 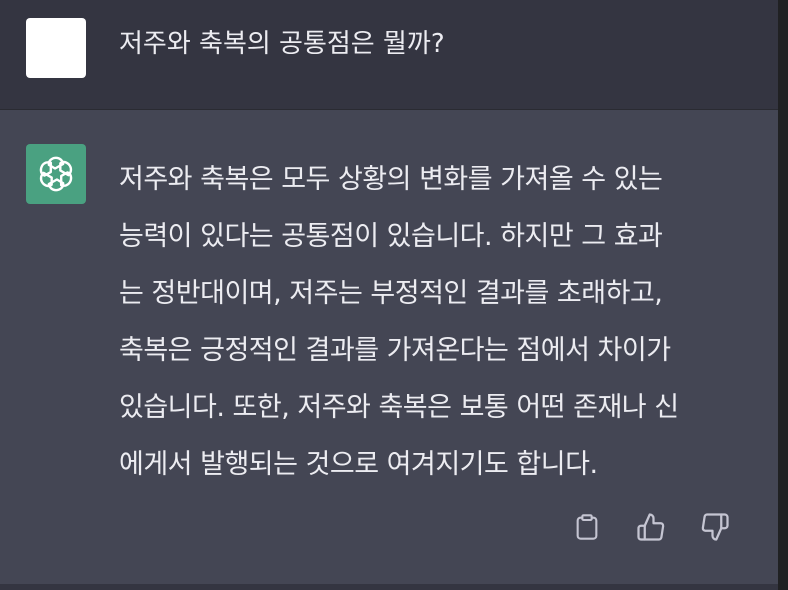 I want to click on like-button, so click(x=651, y=527).